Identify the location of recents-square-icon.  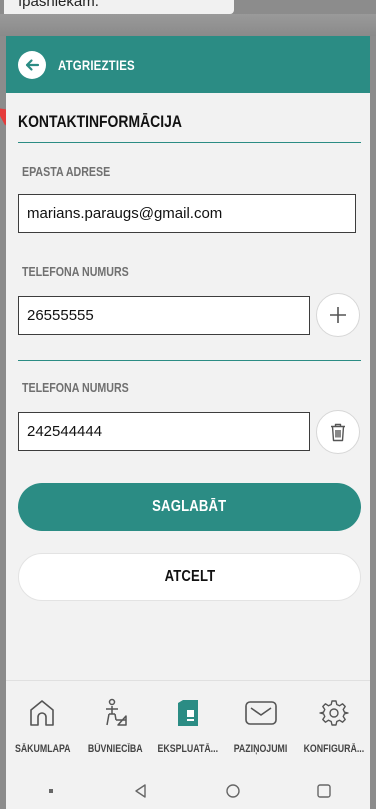
(324, 791).